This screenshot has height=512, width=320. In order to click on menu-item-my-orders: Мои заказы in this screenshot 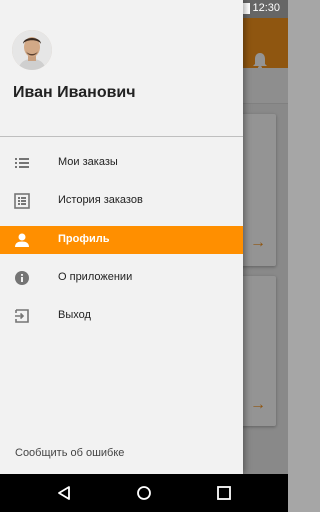, I will do `click(121, 163)`.